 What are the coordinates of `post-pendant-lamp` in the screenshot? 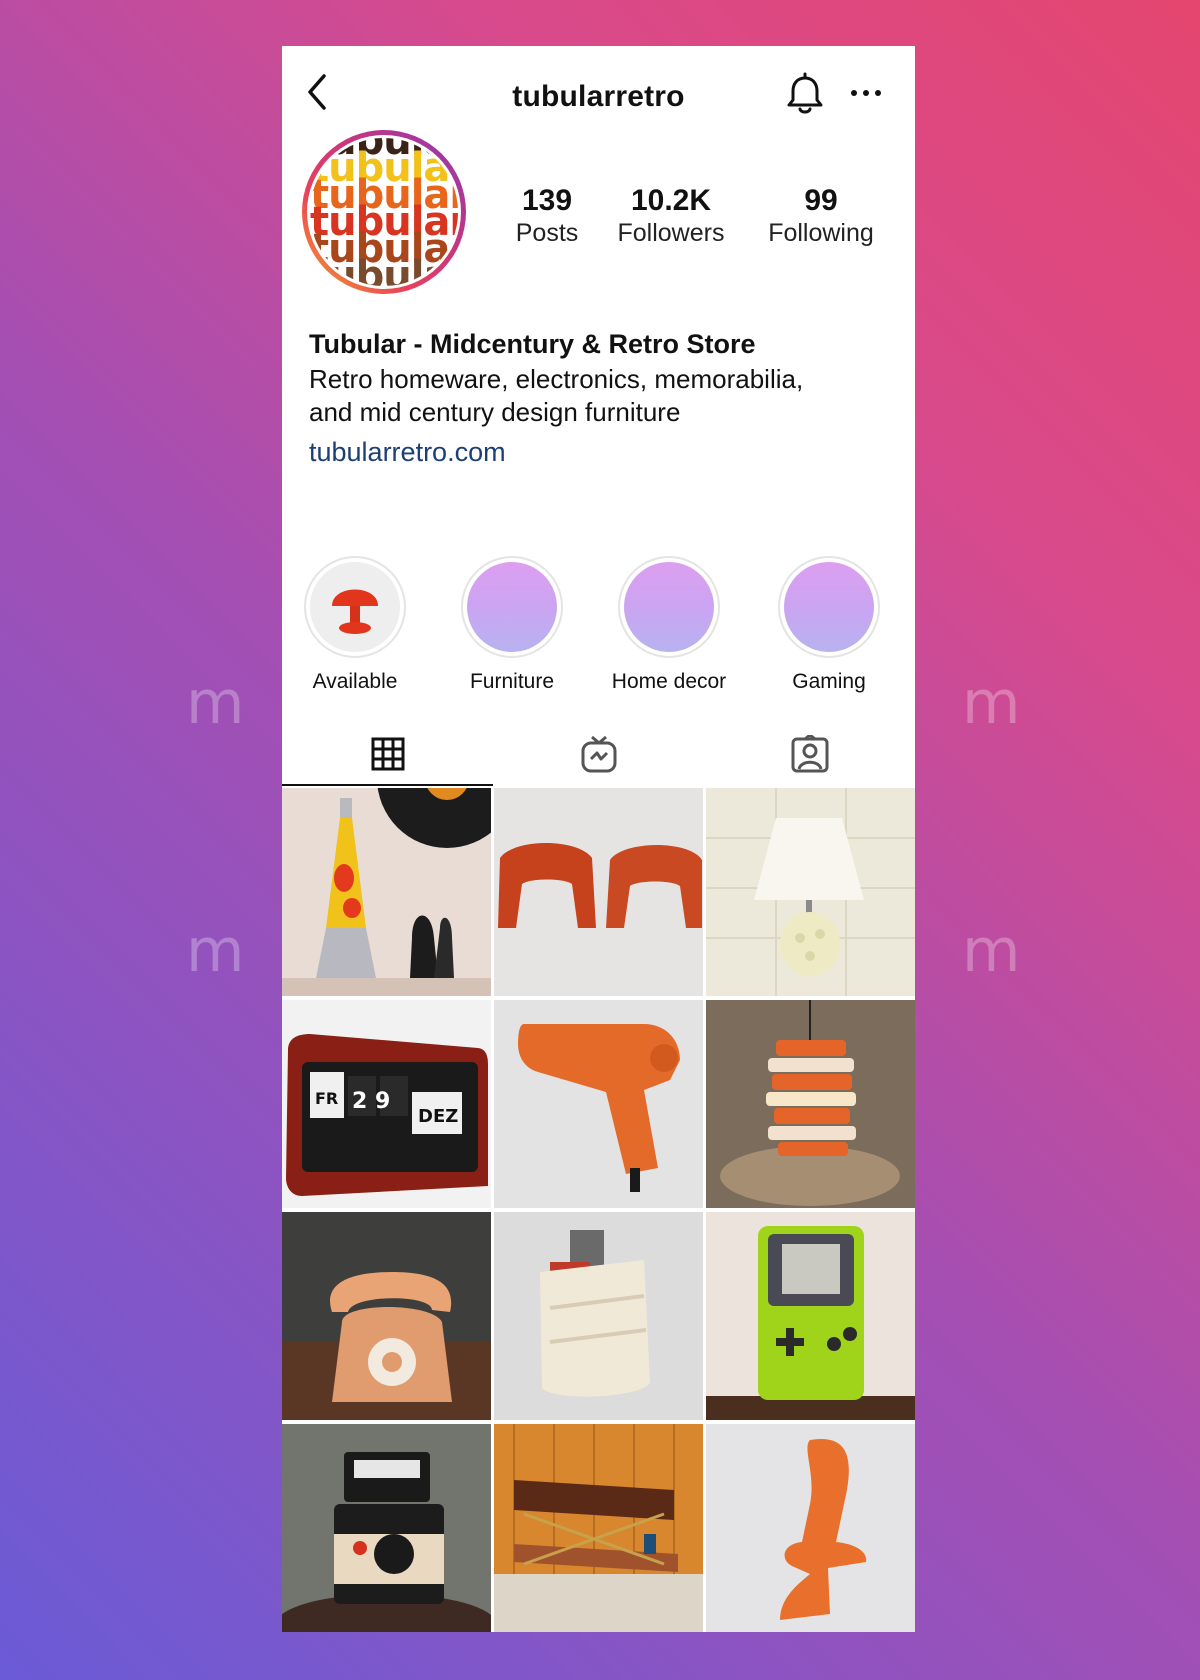 It's located at (810, 1104).